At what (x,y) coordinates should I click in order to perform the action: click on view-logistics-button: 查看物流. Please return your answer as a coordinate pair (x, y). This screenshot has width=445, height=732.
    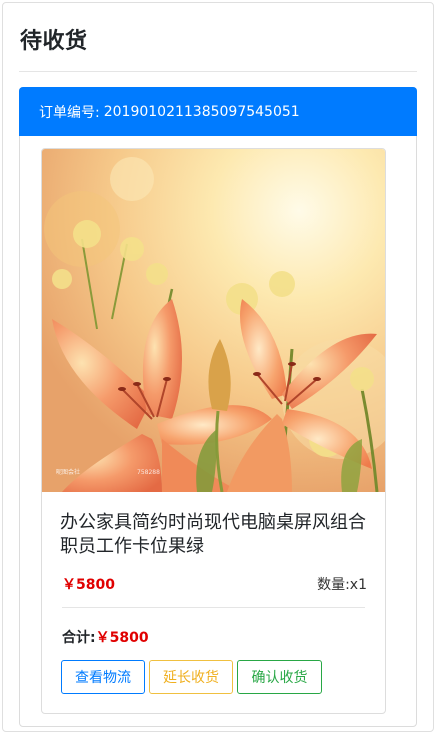
    Looking at the image, I should click on (103, 677).